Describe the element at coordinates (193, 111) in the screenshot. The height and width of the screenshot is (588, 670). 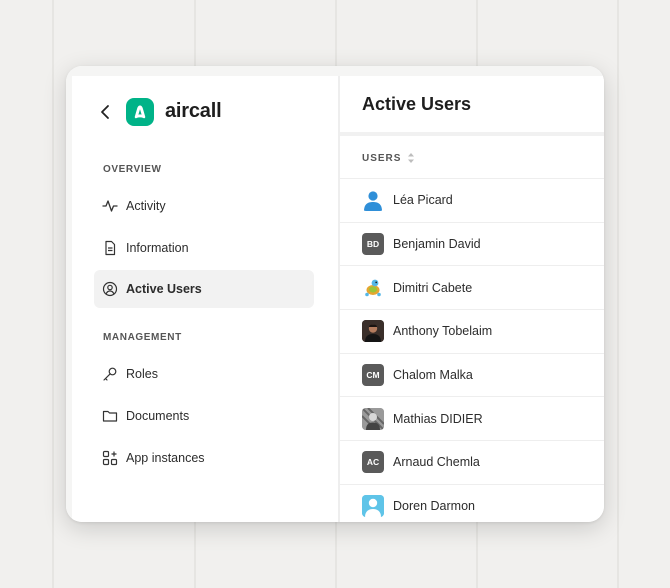
I see `brand-name: aircall` at that location.